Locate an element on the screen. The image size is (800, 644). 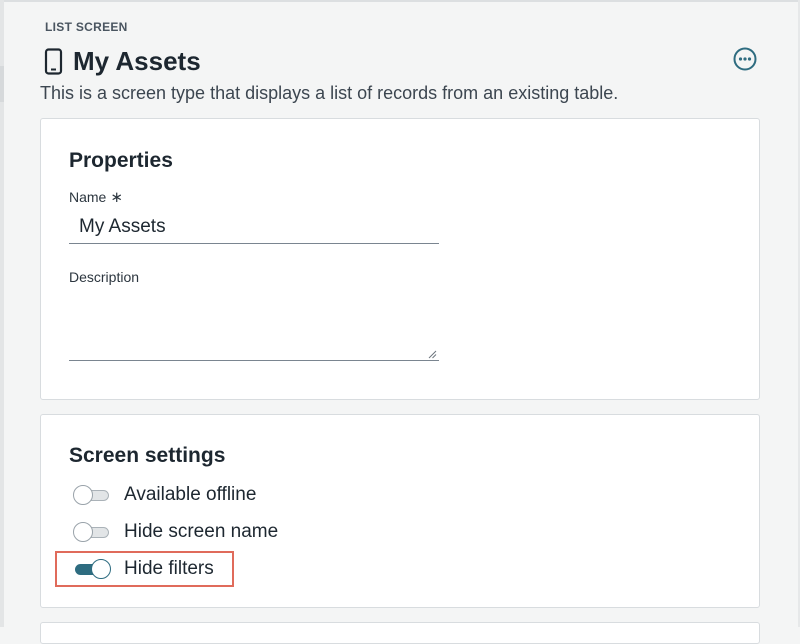
toggle-row-hide-screen-name: Hide screen name is located at coordinates (175, 532).